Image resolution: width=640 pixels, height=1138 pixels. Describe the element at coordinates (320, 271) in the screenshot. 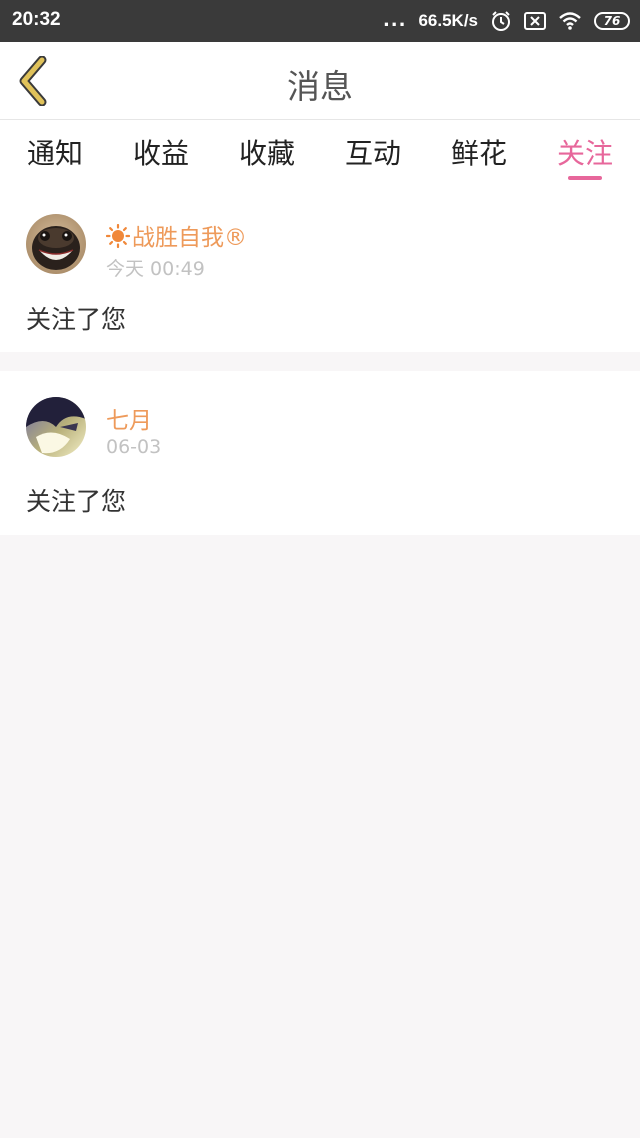

I see `notification-item: 战胜自我® 今天 00:49 关注了您` at that location.